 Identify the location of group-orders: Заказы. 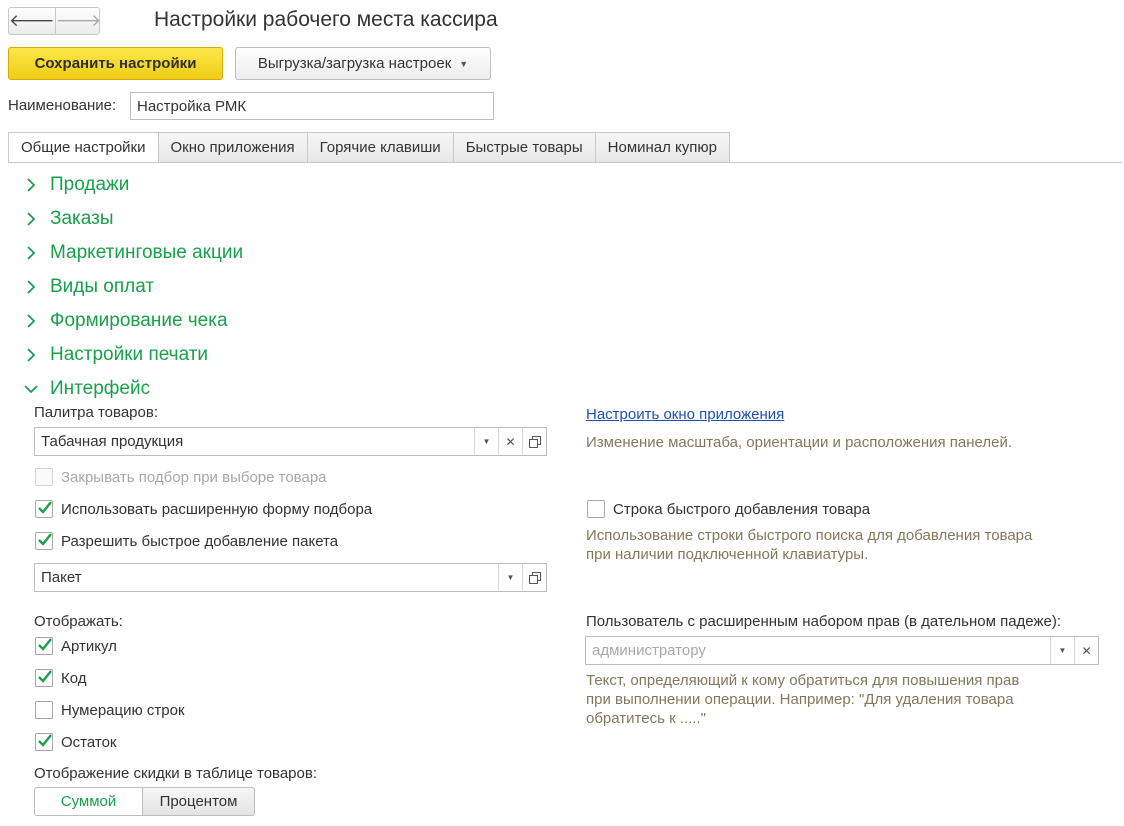
(68, 219).